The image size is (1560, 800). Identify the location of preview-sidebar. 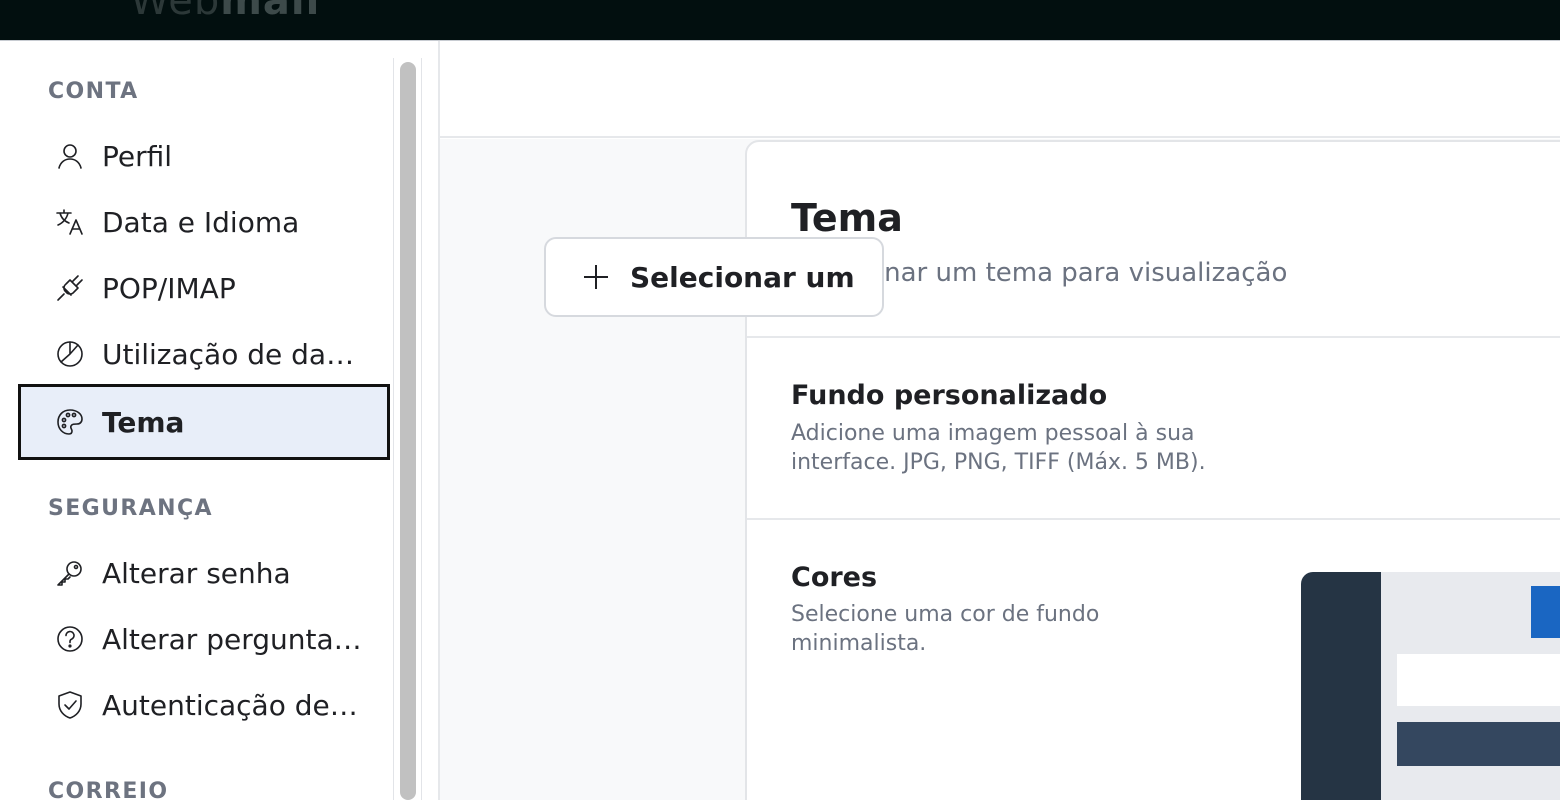
(1341, 686).